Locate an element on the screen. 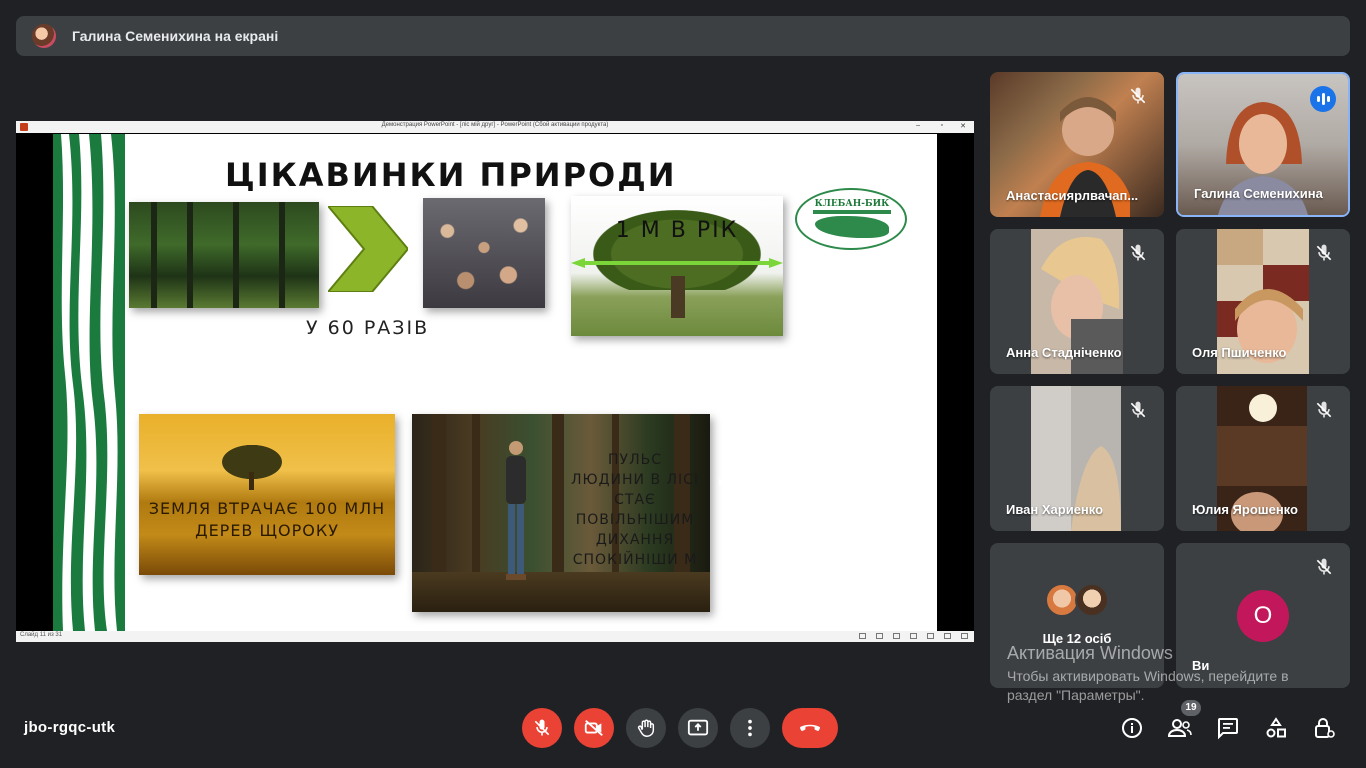 This screenshot has height=768, width=1366. host-controls-button is located at coordinates (1324, 728).